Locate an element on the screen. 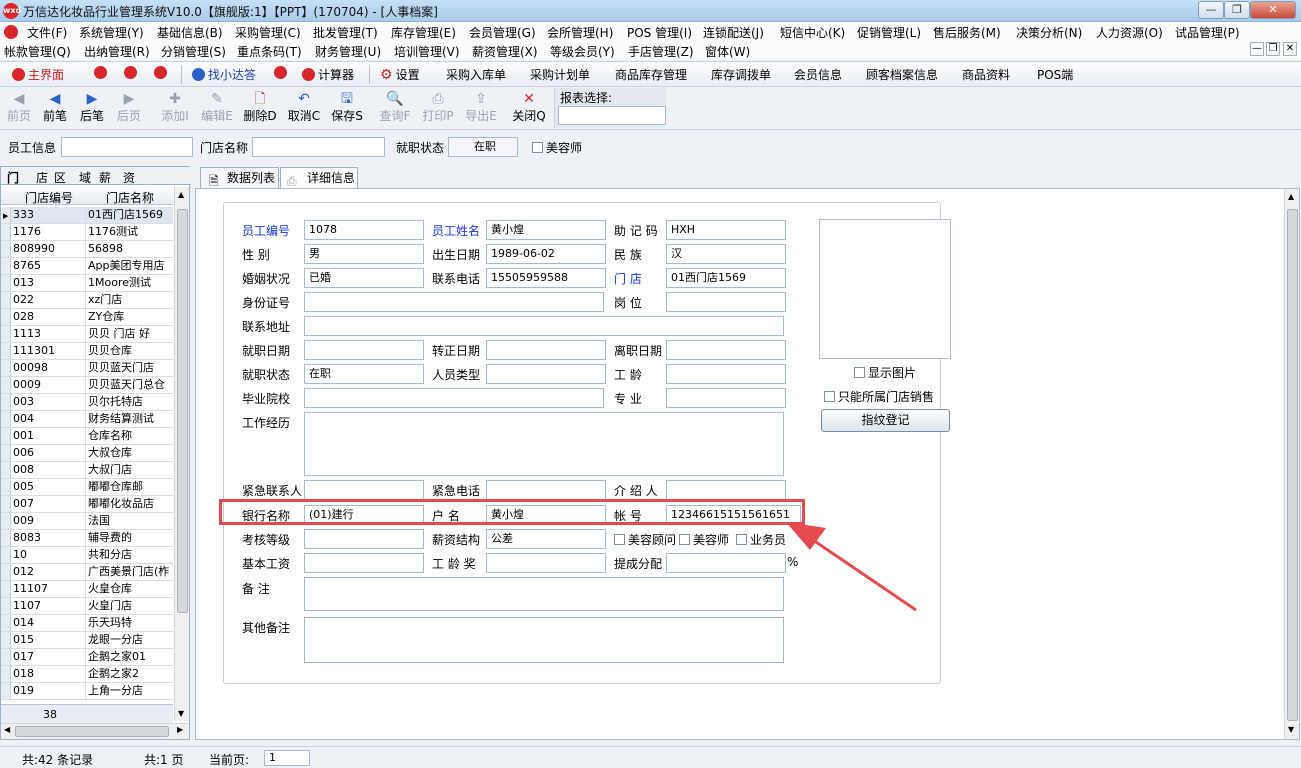  menu-basic-info: 基础信息(B) is located at coordinates (190, 32).